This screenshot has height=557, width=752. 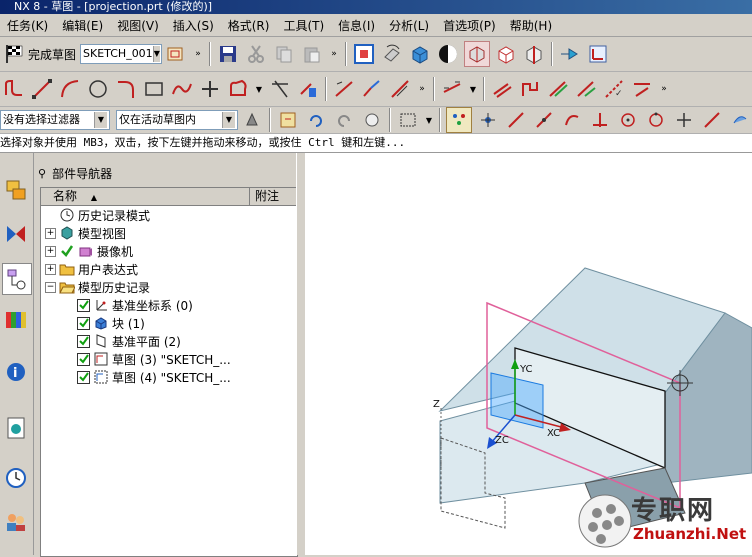 What do you see at coordinates (70, 89) in the screenshot?
I see `arc-icon` at bounding box center [70, 89].